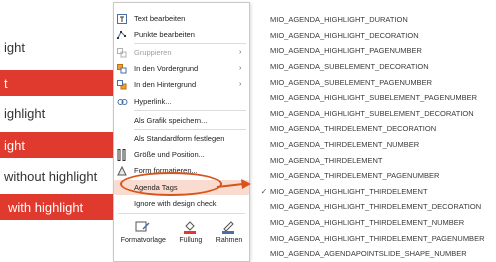 The height and width of the screenshot is (262, 496). Describe the element at coordinates (377, 36) in the screenshot. I see `tag-item: MIO_AGENDA_HIGHLIGHT_DECORATION` at that location.